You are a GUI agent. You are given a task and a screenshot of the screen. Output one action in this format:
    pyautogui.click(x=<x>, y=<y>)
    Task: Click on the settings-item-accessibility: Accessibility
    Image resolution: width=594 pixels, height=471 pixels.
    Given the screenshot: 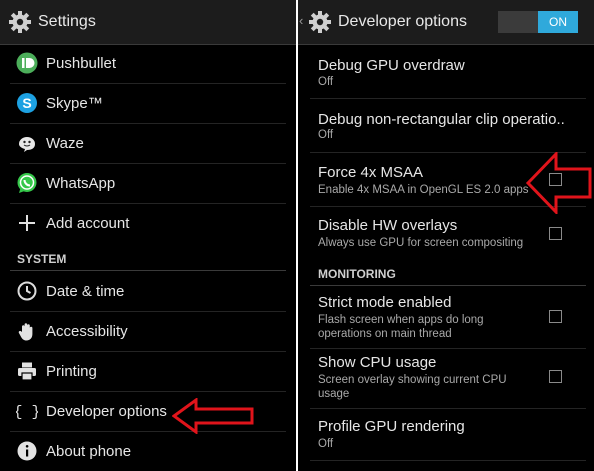 What is the action you would take?
    pyautogui.click(x=148, y=332)
    